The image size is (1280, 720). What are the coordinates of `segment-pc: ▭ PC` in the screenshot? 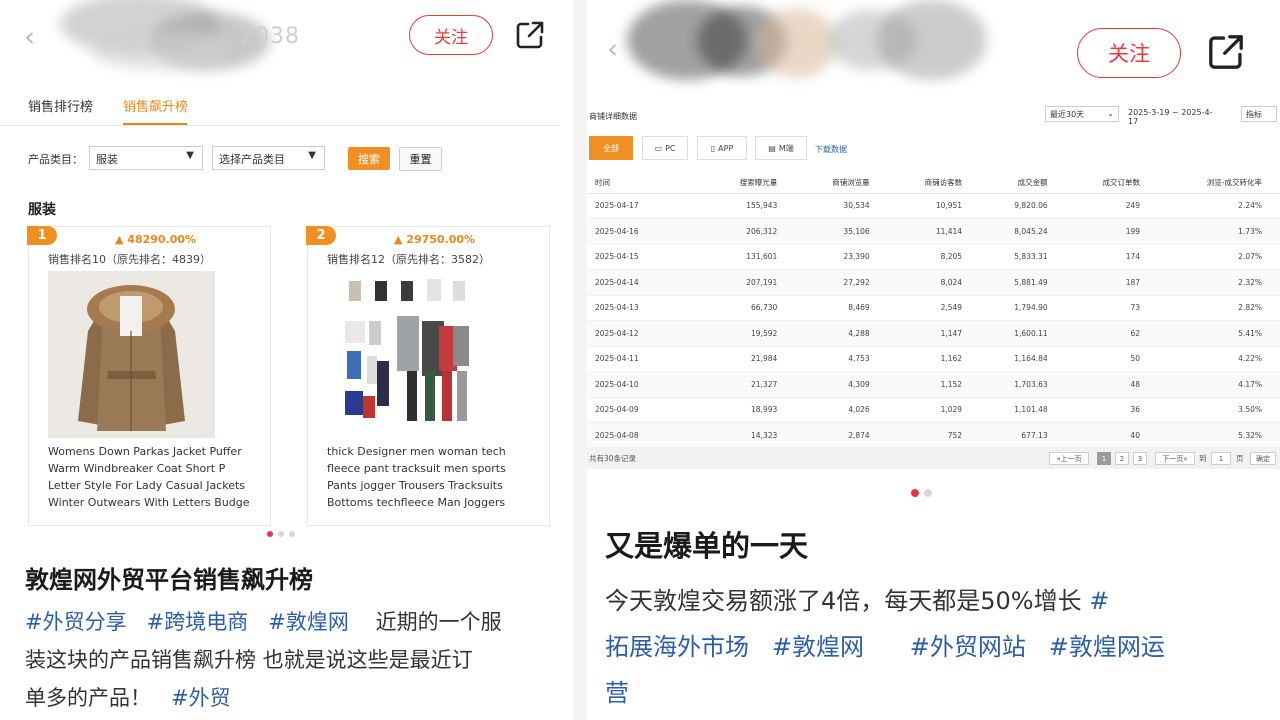 It's located at (665, 148).